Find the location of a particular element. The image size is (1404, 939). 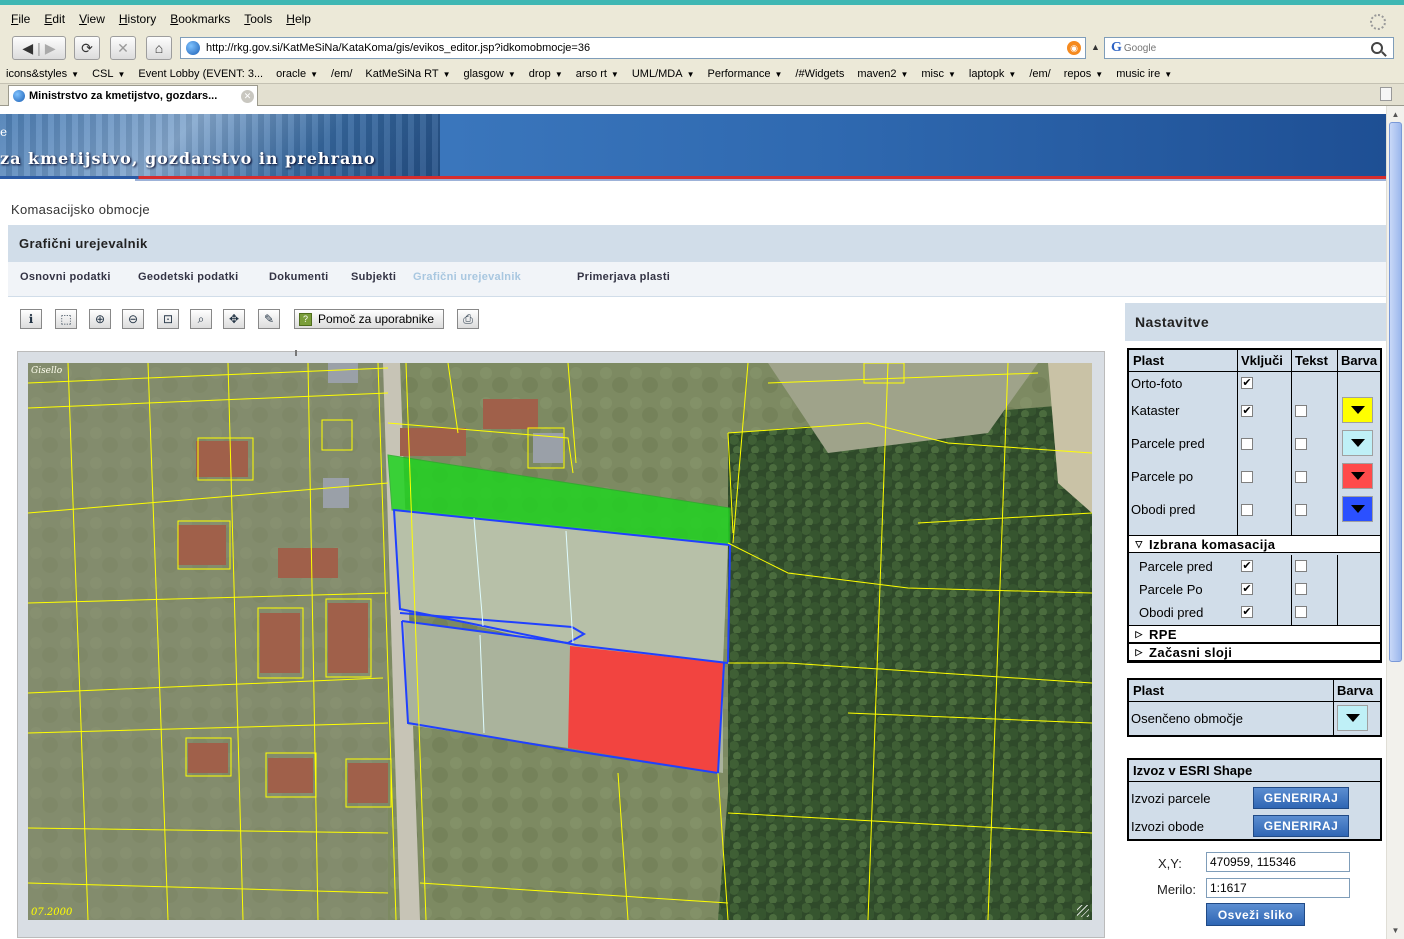

history-dropdown-icon: ▲ is located at coordinates (1095, 47).